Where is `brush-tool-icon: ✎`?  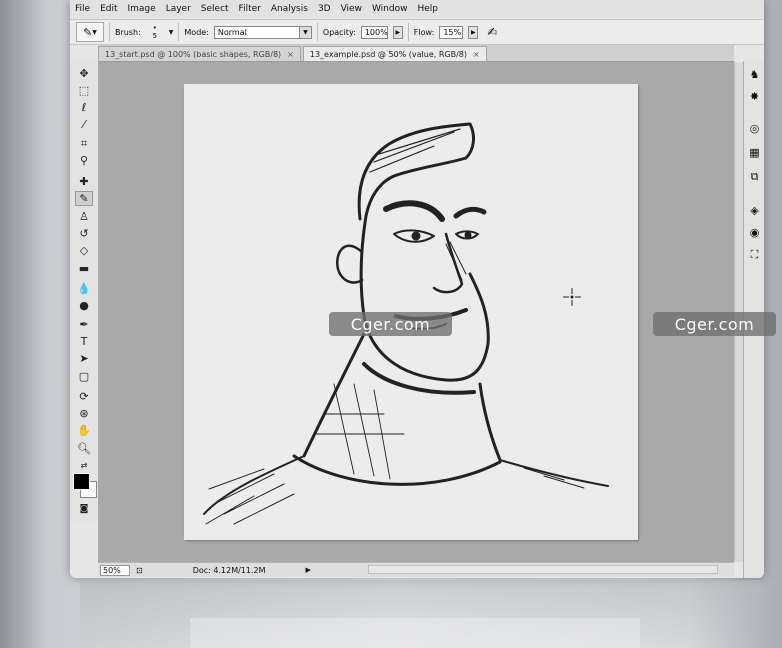
brush-tool-icon: ✎ is located at coordinates (84, 198).